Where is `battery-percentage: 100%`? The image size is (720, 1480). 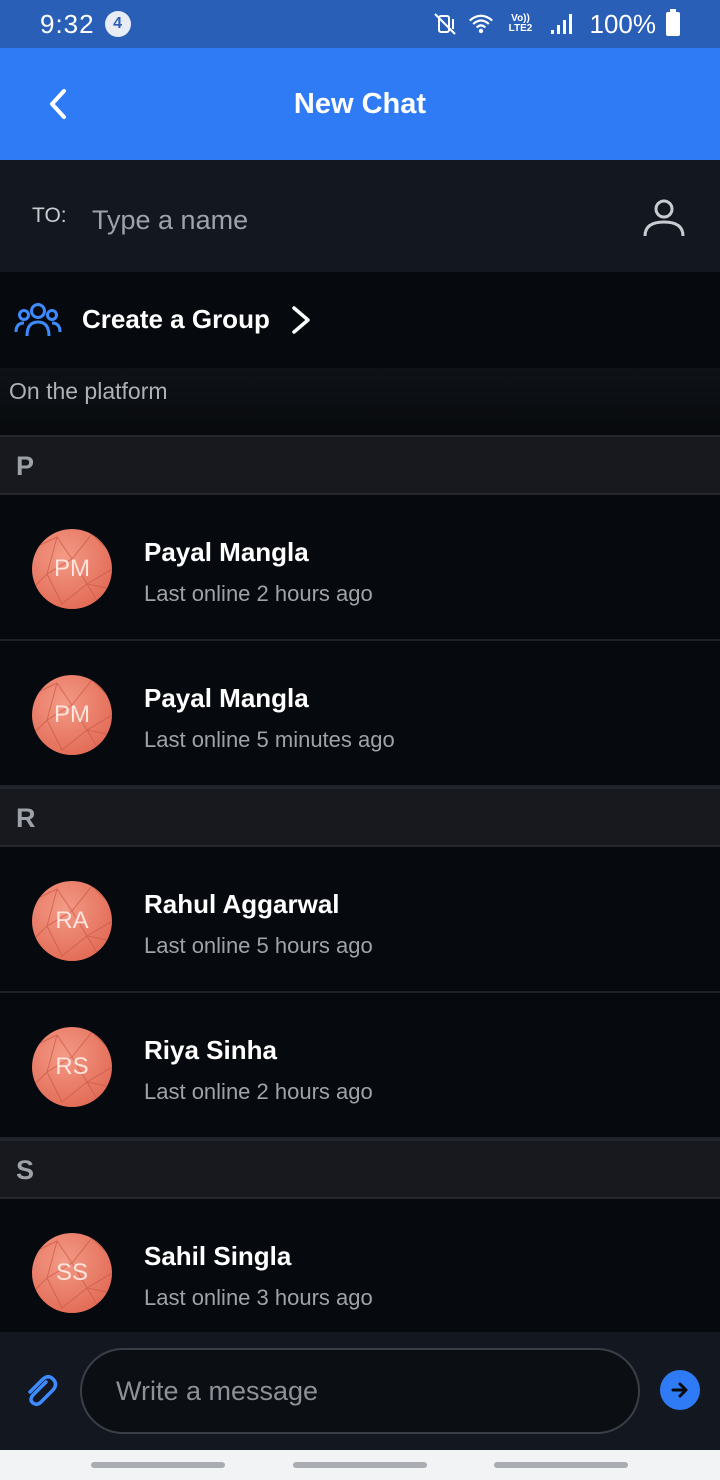
battery-percentage: 100% is located at coordinates (623, 23).